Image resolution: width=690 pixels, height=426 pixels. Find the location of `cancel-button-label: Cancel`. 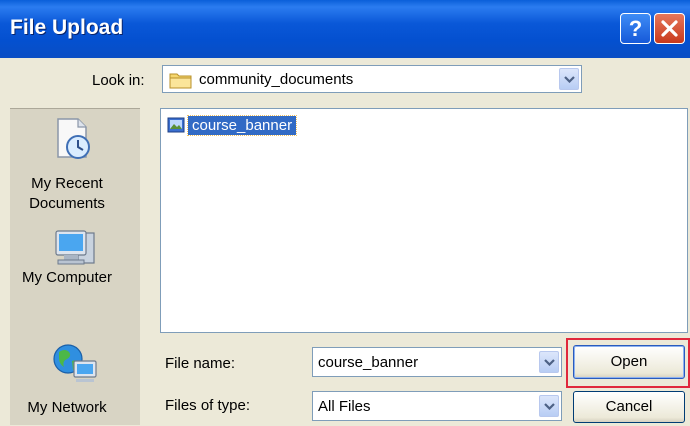

cancel-button-label: Cancel is located at coordinates (629, 406).